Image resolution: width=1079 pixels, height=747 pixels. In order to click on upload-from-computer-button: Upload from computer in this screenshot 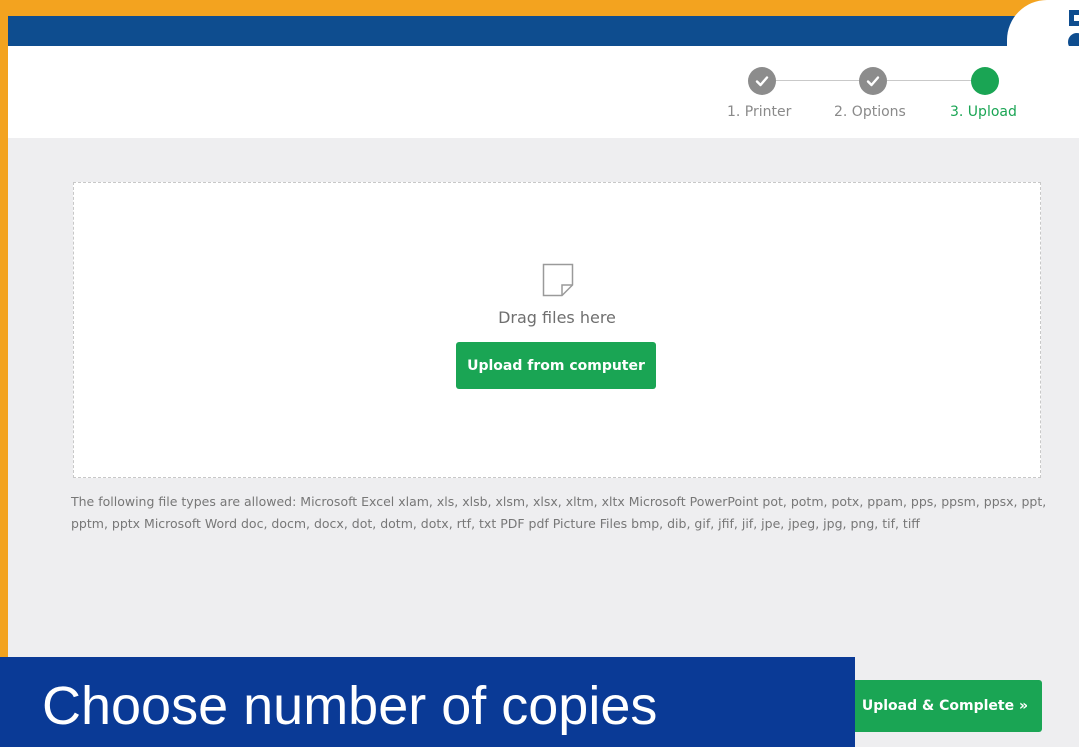, I will do `click(556, 365)`.